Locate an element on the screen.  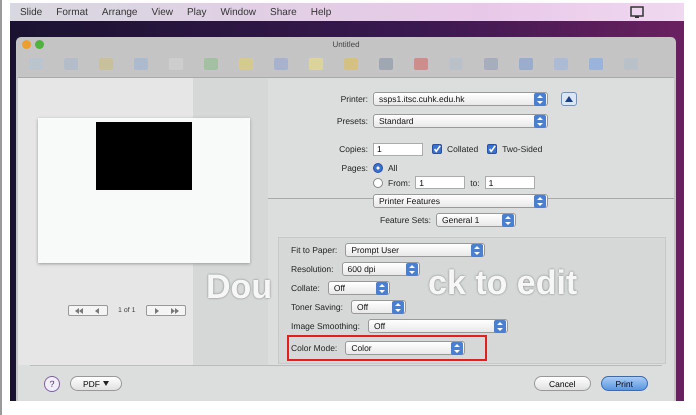
menu-item: View is located at coordinates (162, 12).